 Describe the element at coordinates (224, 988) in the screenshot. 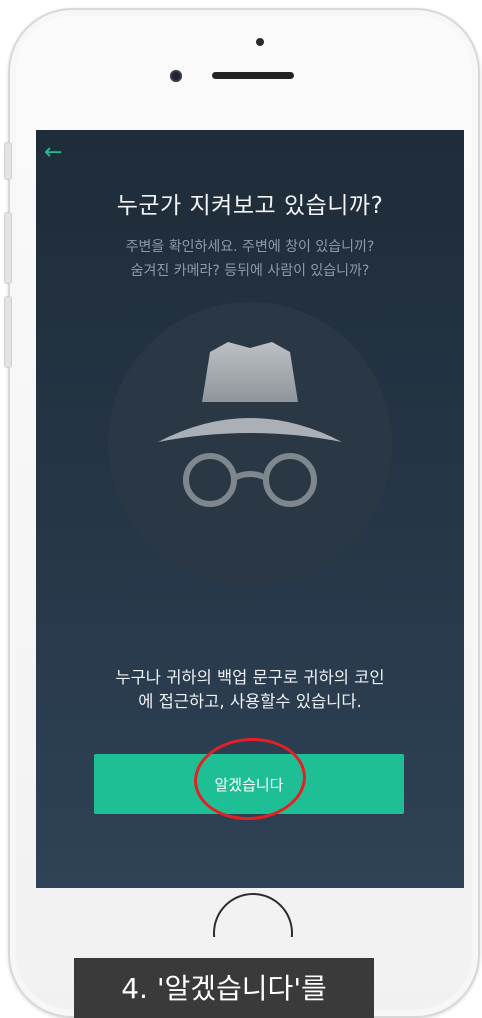

I see `instruction-caption: 4. '알겠습니다'를` at that location.